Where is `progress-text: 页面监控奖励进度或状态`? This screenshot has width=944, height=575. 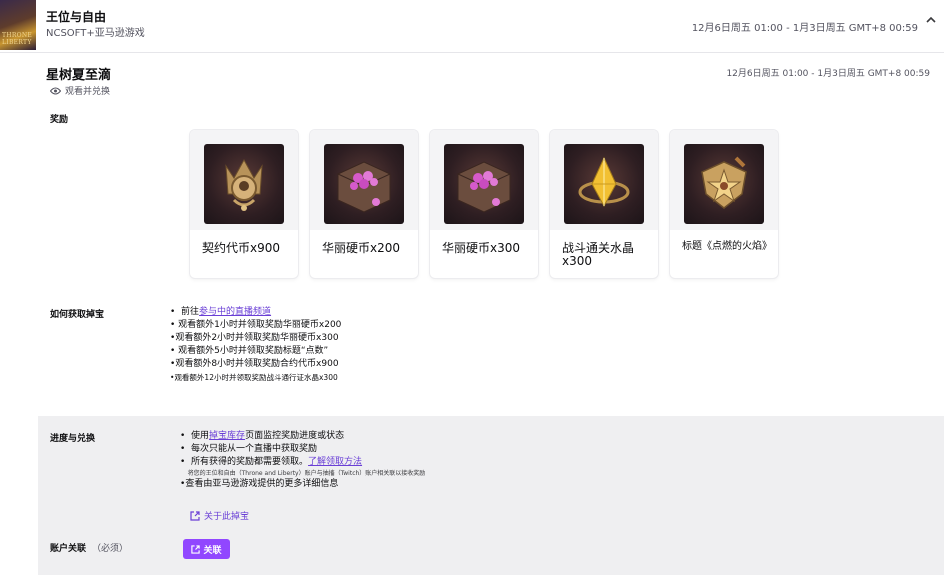 progress-text: 页面监控奖励进度或状态 is located at coordinates (295, 436).